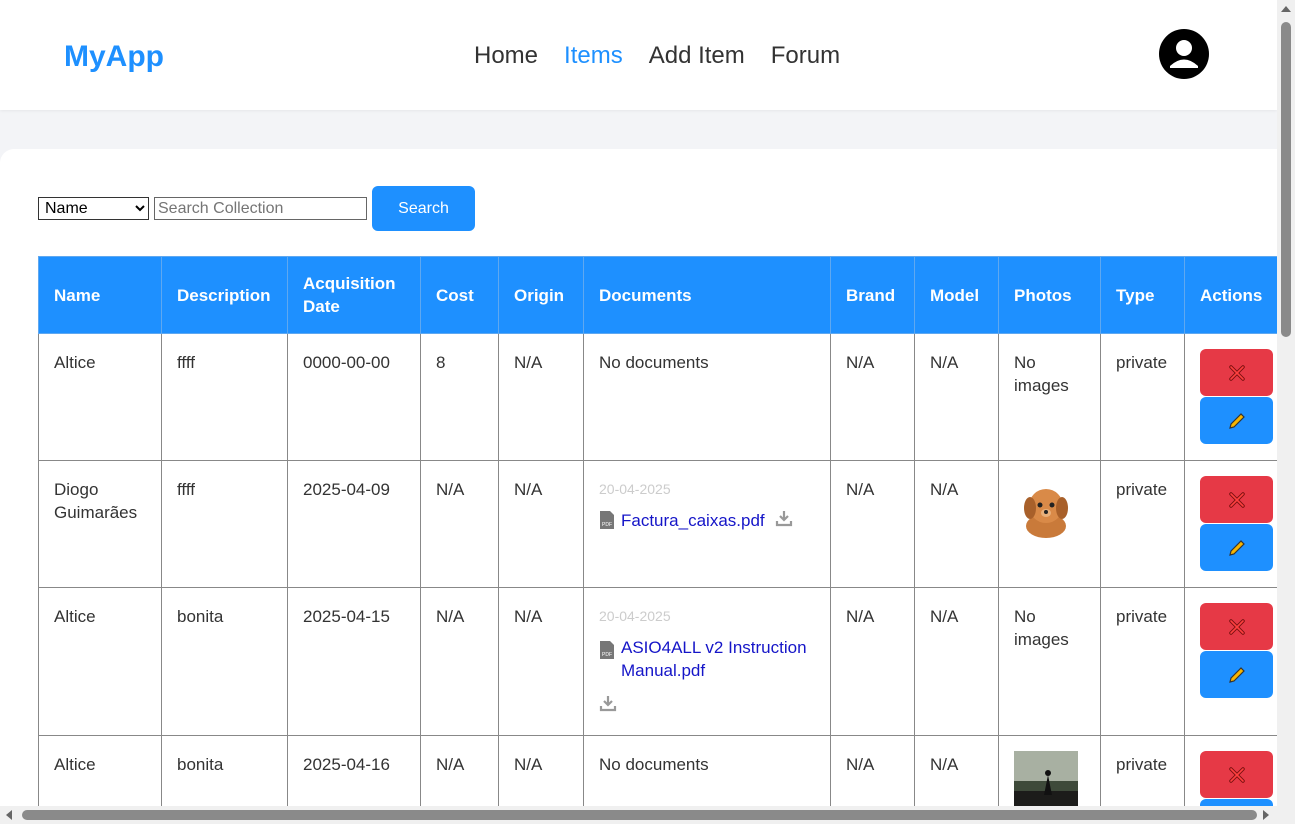 This screenshot has width=1295, height=824. Describe the element at coordinates (506, 56) in the screenshot. I see `nav-link-home: Home` at that location.